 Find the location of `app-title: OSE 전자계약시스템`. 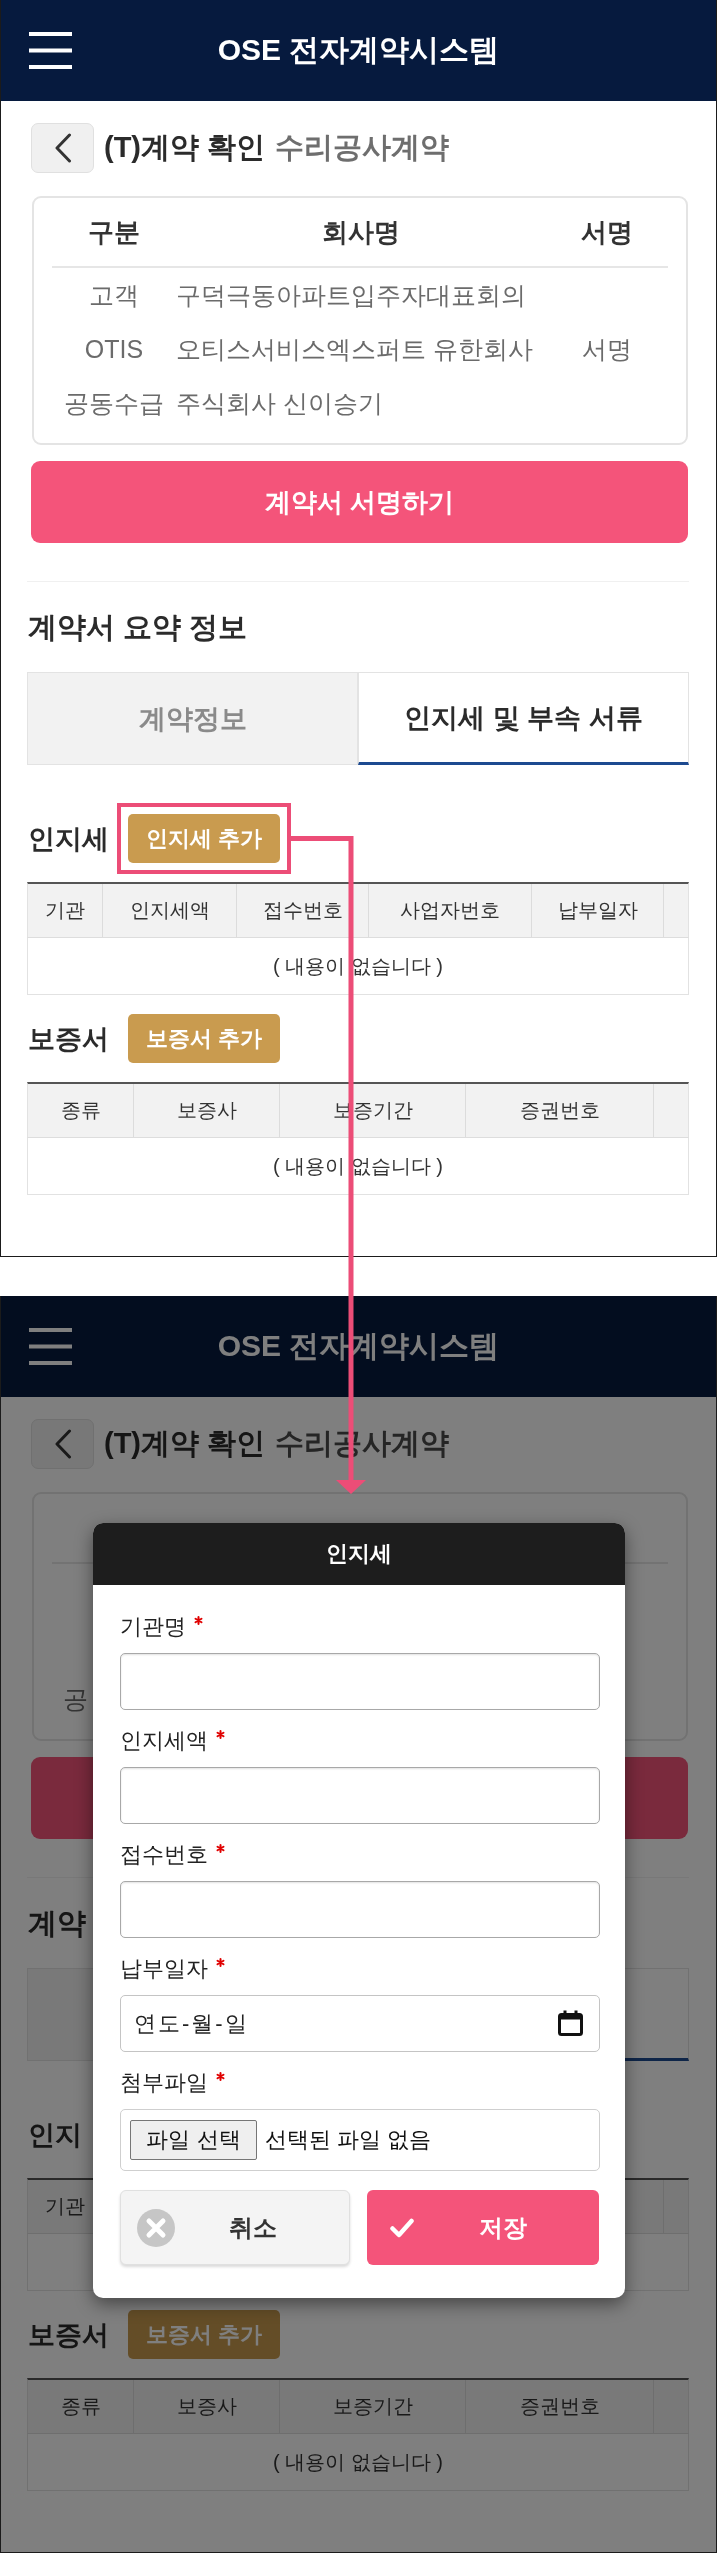

app-title: OSE 전자계약시스템 is located at coordinates (358, 50).